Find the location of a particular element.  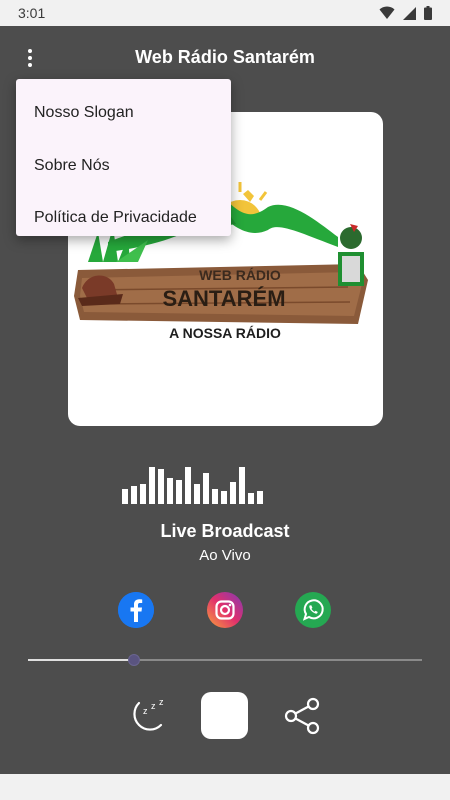

whatsapp-button is located at coordinates (313, 610).